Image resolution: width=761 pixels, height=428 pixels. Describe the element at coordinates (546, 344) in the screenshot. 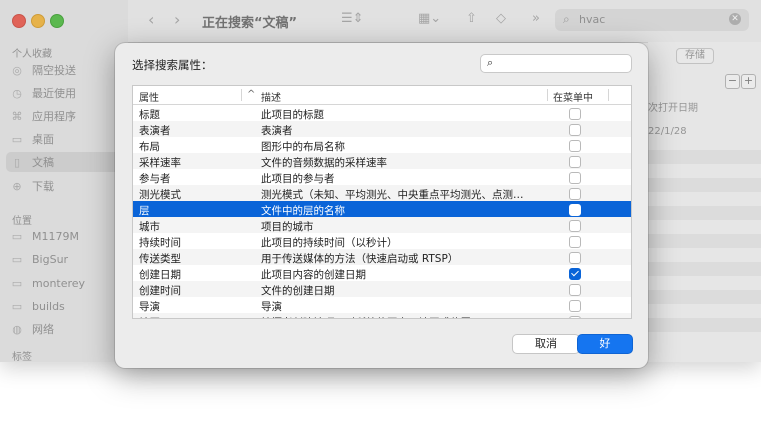

I see `cancel-button: 取消` at that location.